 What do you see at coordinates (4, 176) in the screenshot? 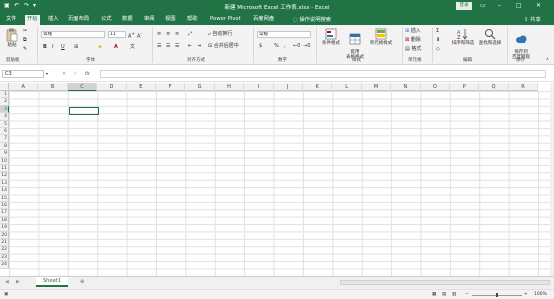
I see `row-header-12: 12` at bounding box center [4, 176].